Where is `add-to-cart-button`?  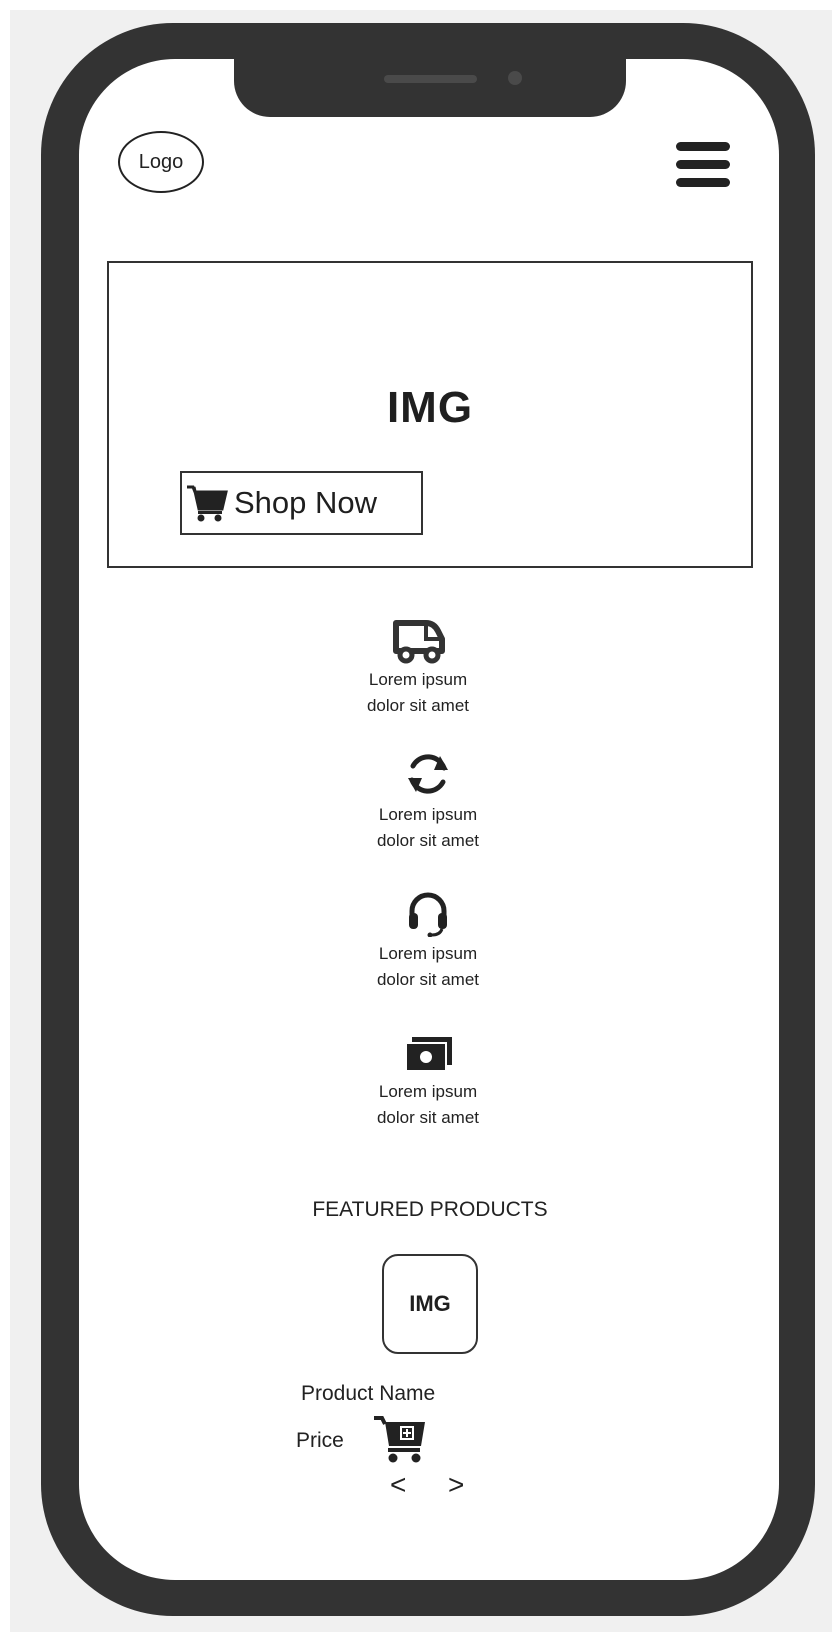
add-to-cart-button is located at coordinates (402, 1439).